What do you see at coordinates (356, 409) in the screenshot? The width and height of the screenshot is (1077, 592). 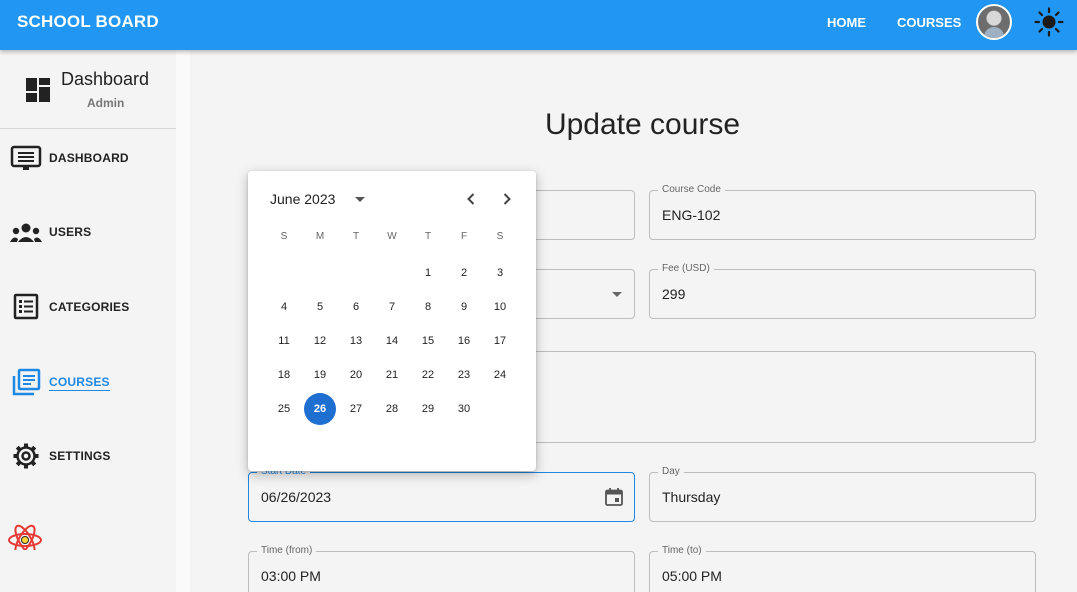 I see `calendar-day: 27` at bounding box center [356, 409].